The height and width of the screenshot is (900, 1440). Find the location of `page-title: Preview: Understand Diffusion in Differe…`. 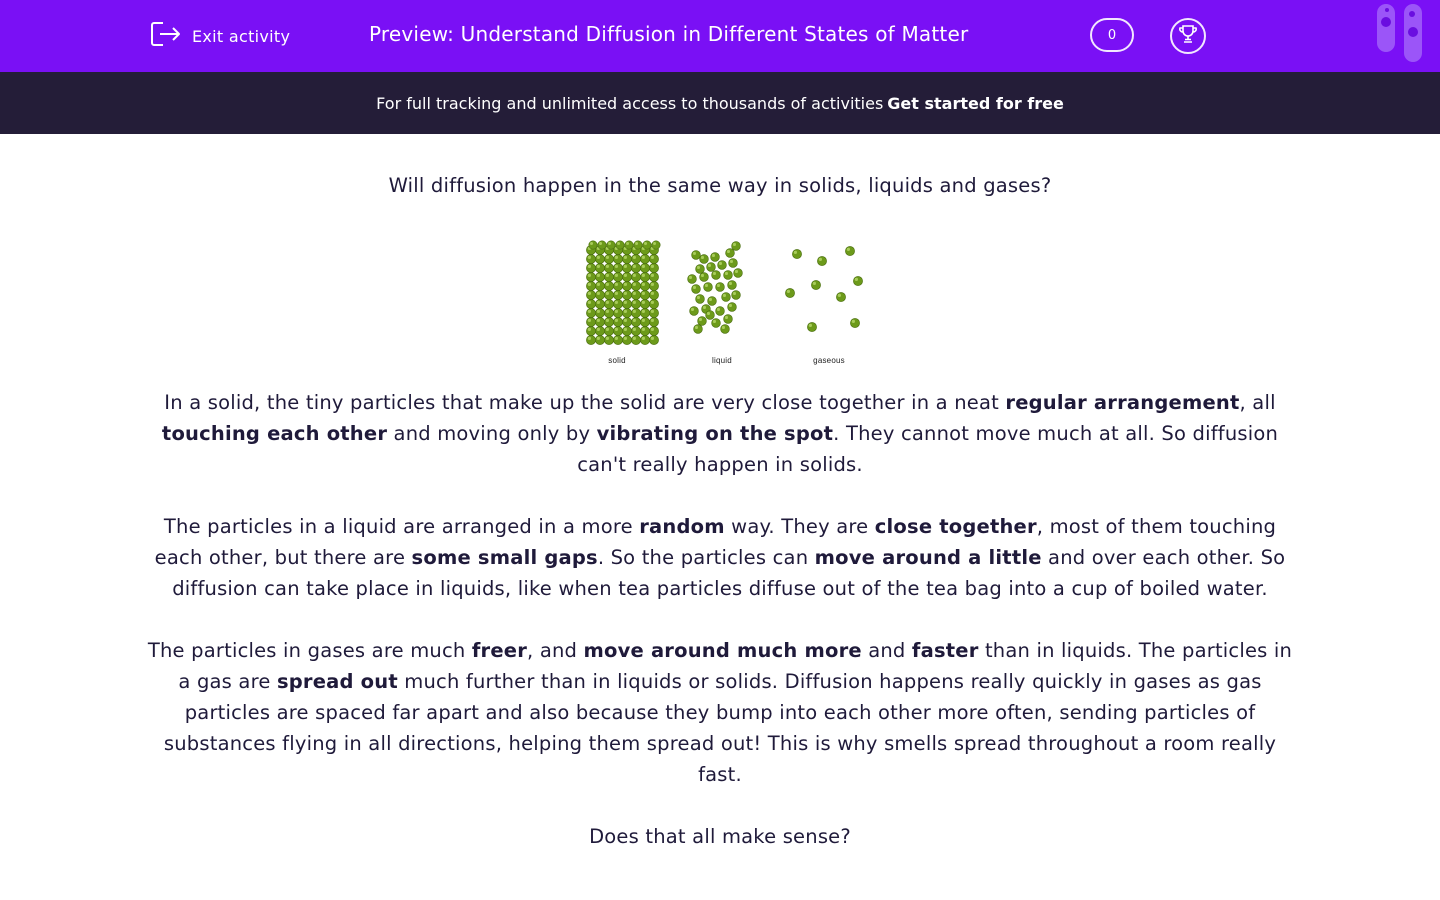

page-title: Preview: Understand Diffusion in Differe… is located at coordinates (669, 34).